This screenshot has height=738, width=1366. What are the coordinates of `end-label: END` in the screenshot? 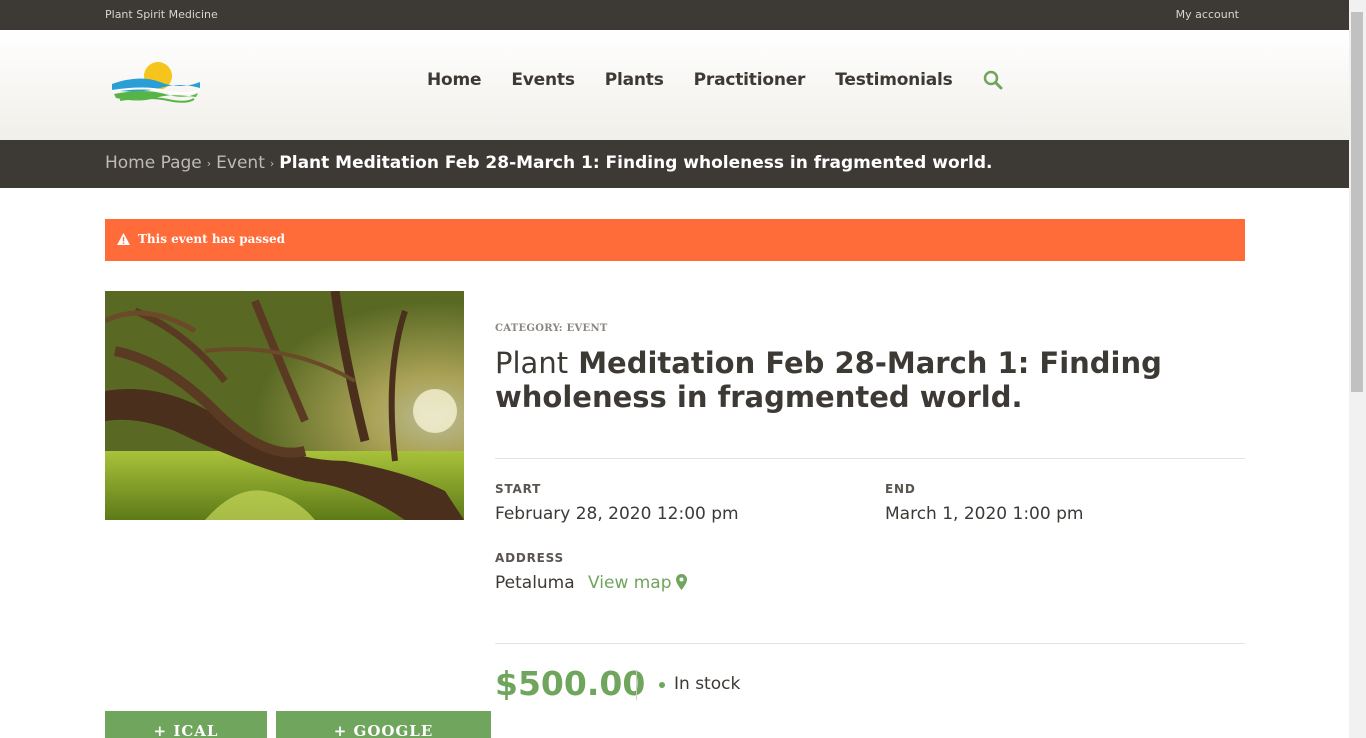 It's located at (900, 489).